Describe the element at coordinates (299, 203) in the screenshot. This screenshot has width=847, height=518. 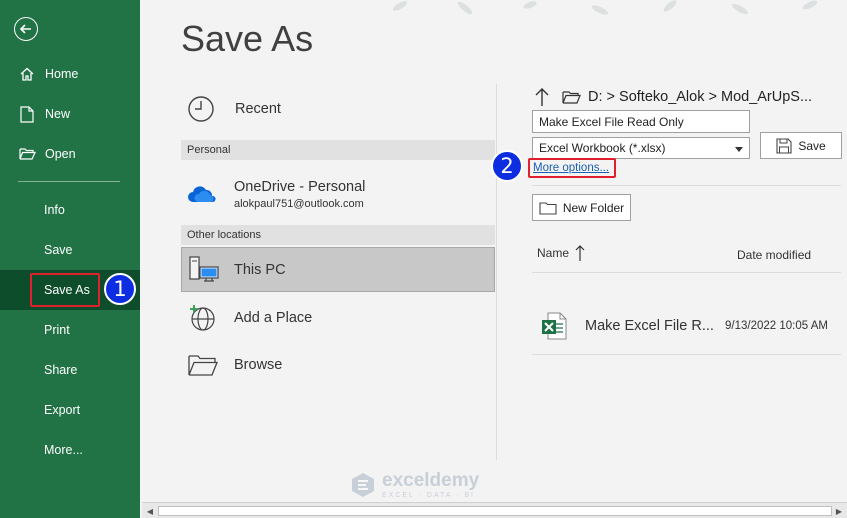
I see `onedrive-account: alokpaul751@outlook.com` at that location.